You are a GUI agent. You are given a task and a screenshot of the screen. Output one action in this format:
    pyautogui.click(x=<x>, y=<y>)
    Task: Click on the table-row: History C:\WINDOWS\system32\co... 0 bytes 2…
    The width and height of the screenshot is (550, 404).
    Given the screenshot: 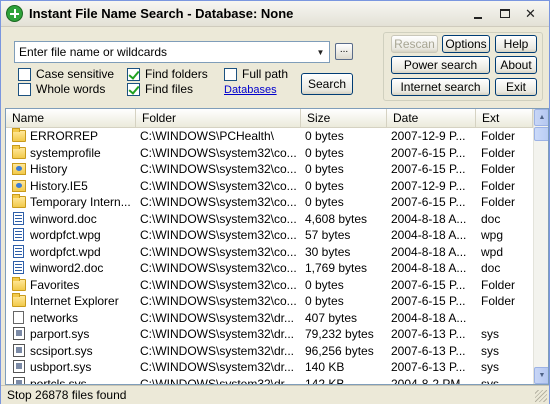 What is the action you would take?
    pyautogui.click(x=269, y=169)
    